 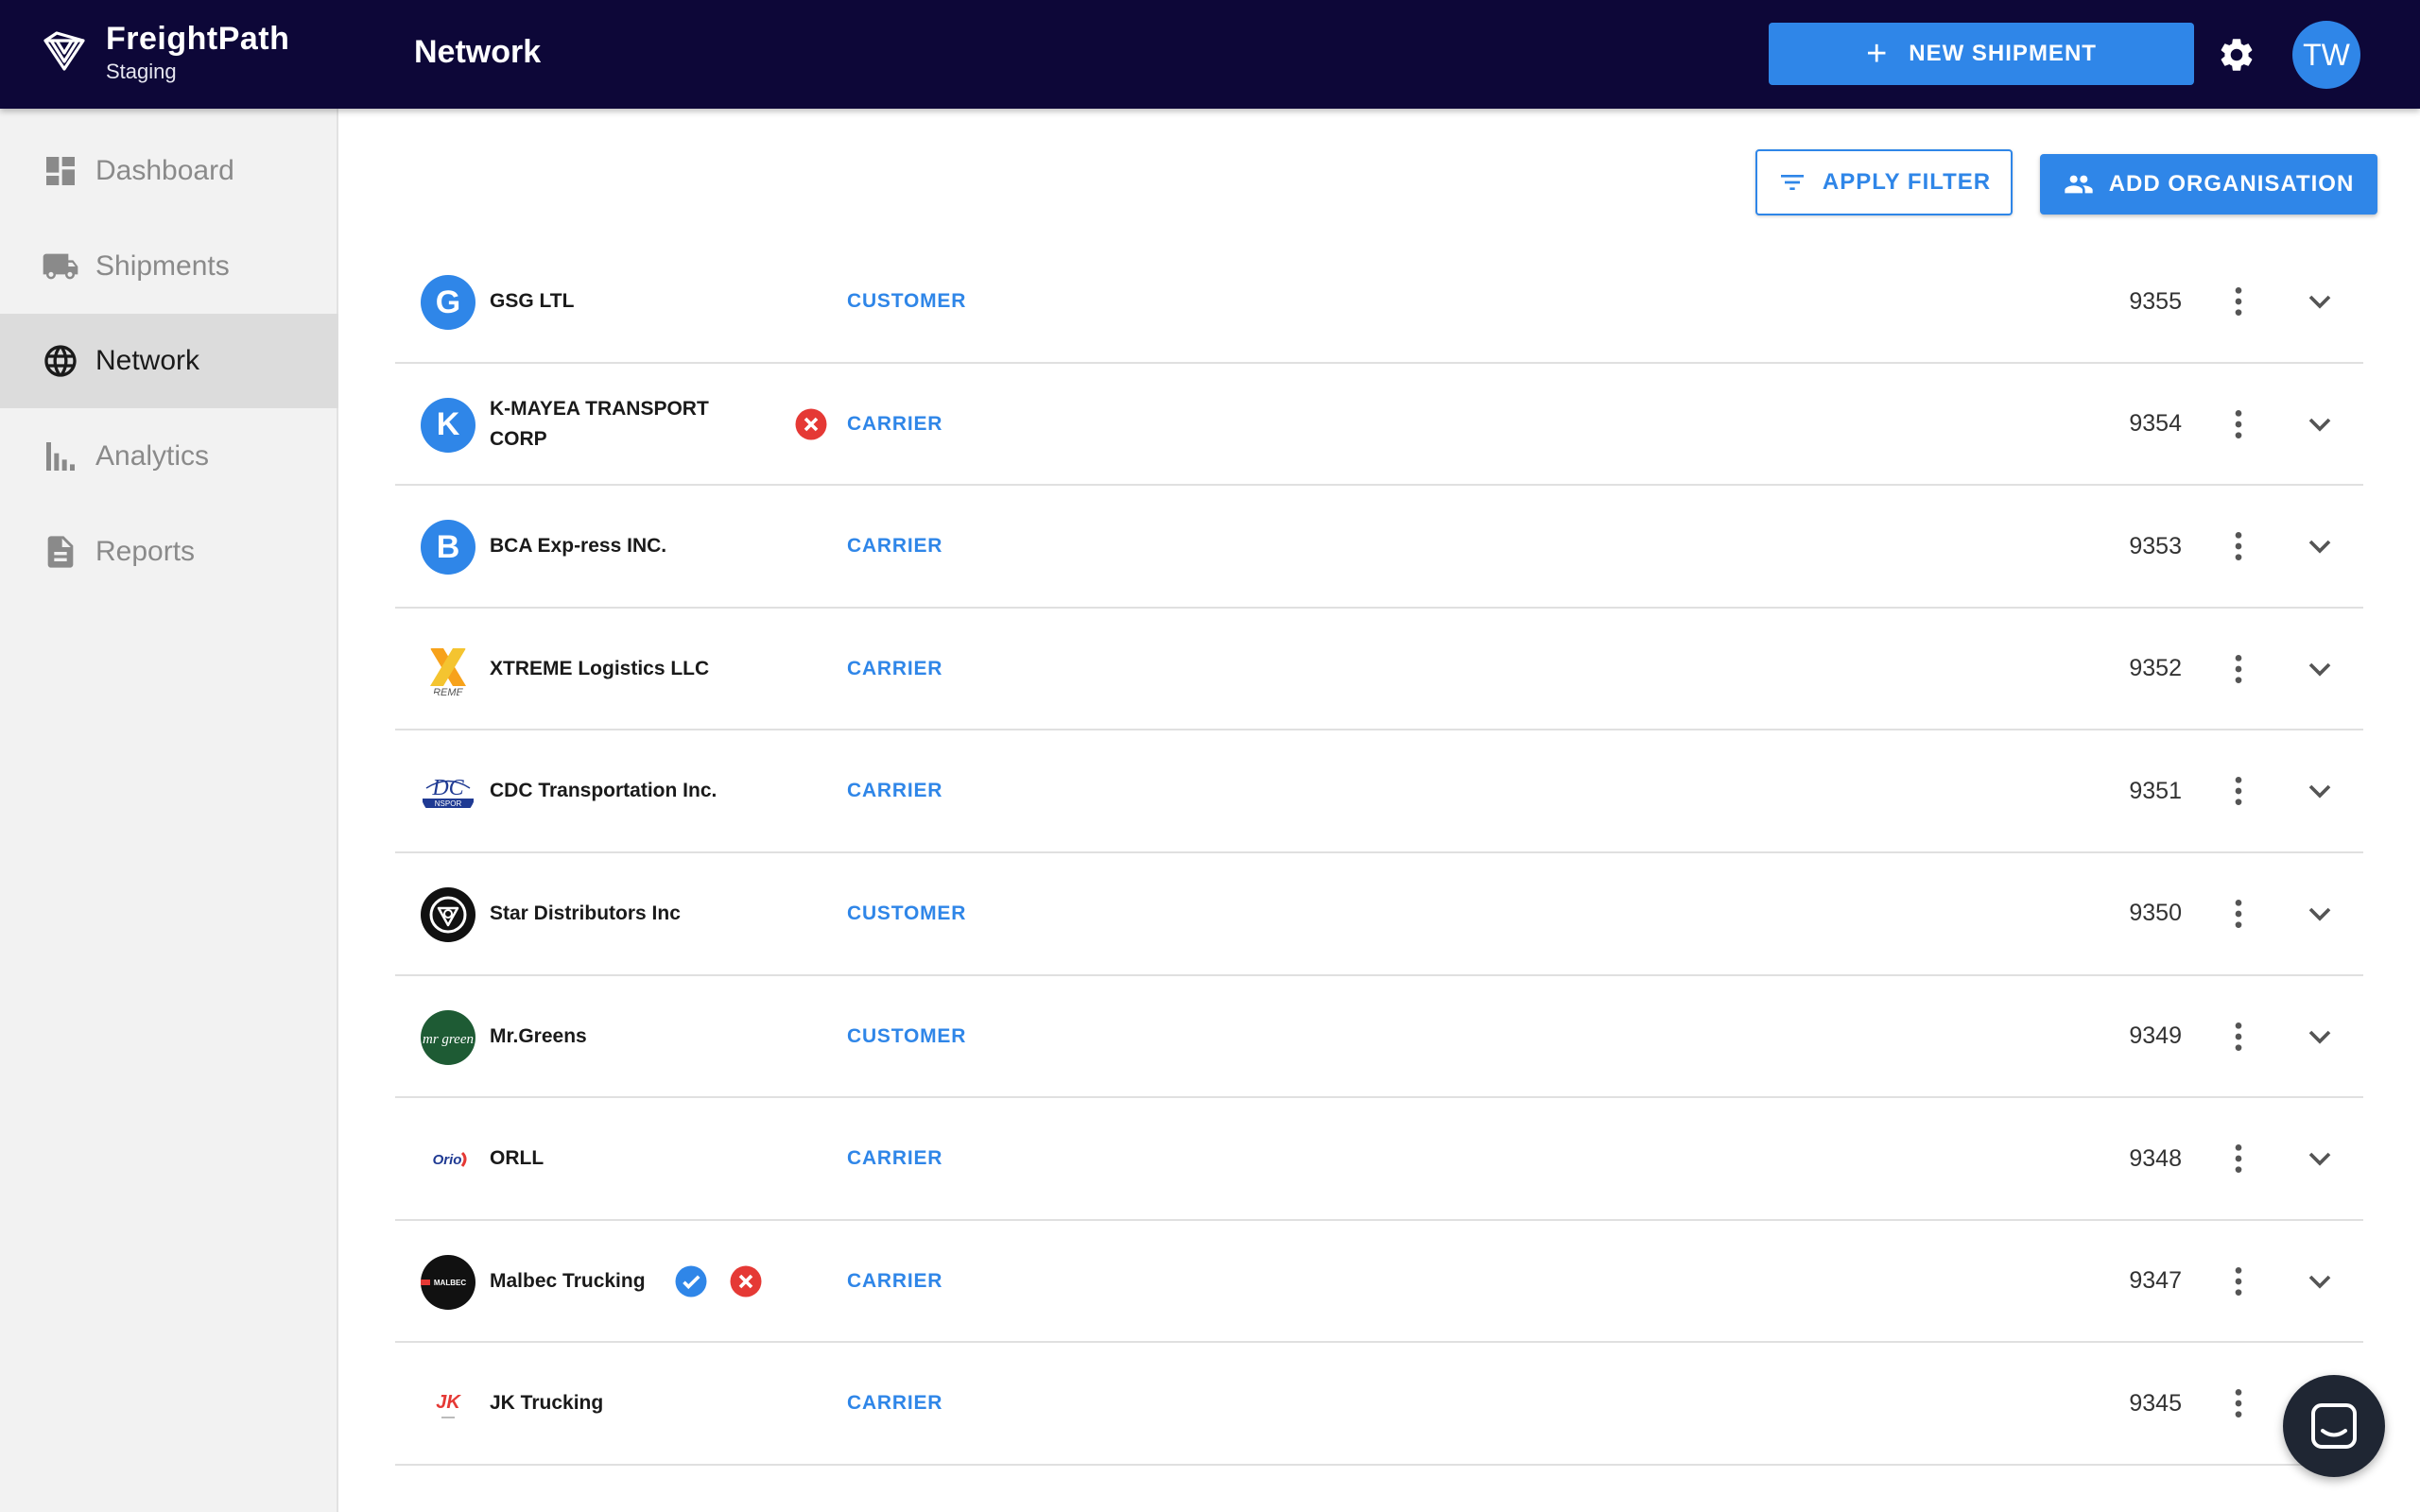 What do you see at coordinates (1379, 1404) in the screenshot?
I see `table-row: JK JK Trucking CARRIER 9345` at bounding box center [1379, 1404].